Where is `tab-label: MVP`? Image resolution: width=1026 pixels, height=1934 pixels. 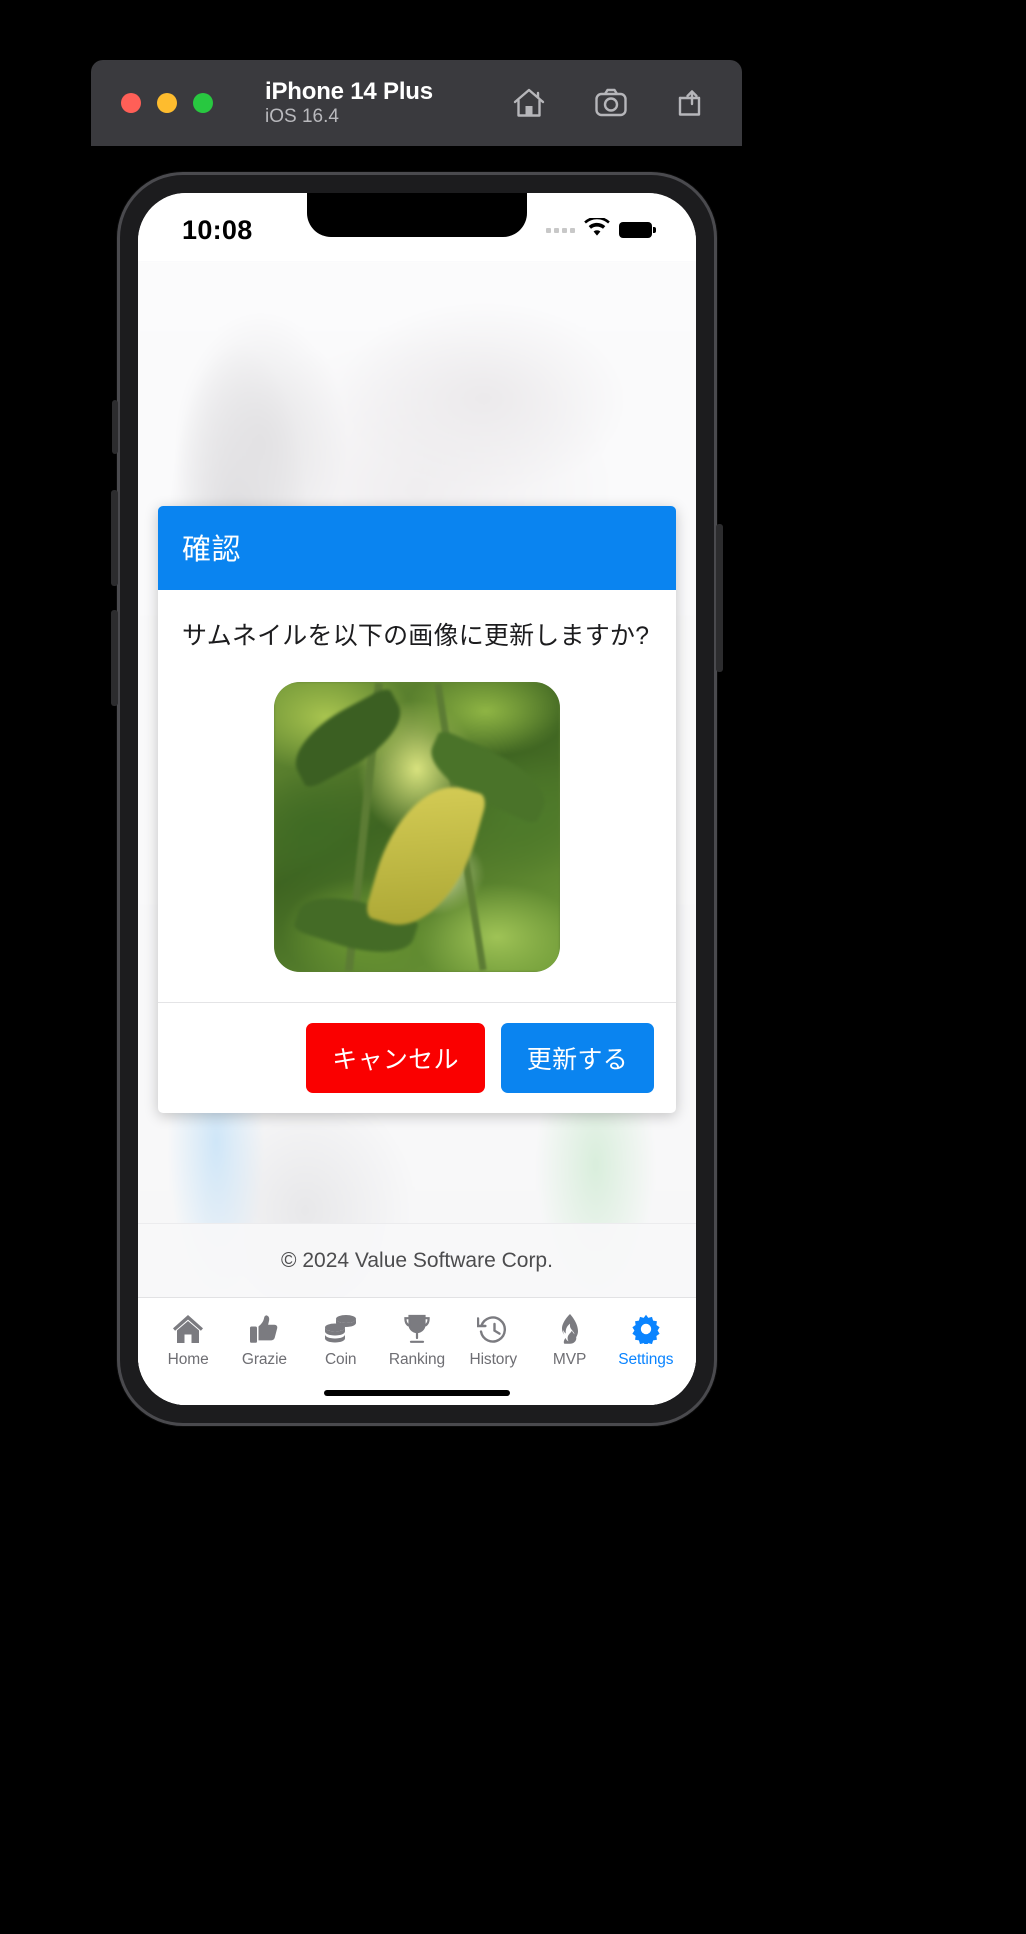
tab-label: MVP is located at coordinates (569, 1359).